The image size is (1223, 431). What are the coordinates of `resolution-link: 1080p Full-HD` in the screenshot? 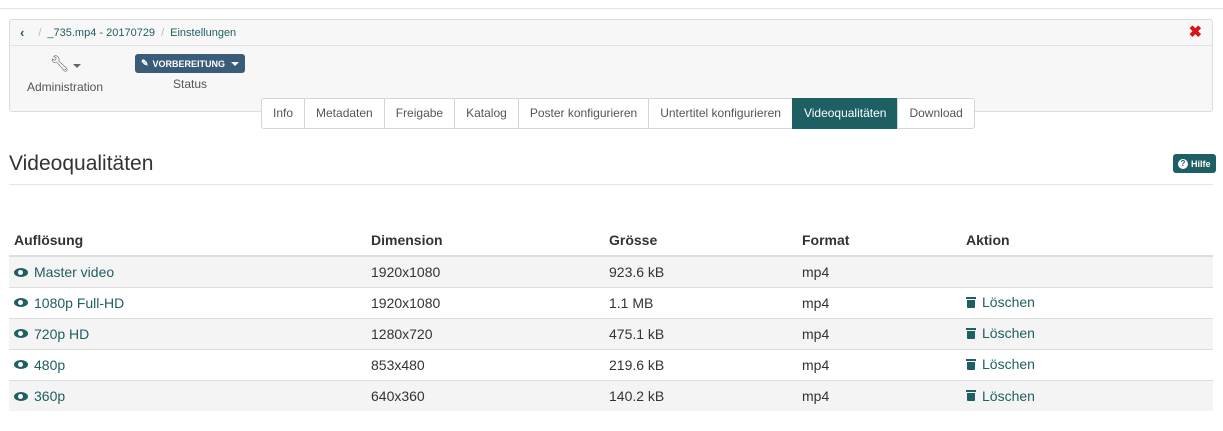 It's located at (69, 303).